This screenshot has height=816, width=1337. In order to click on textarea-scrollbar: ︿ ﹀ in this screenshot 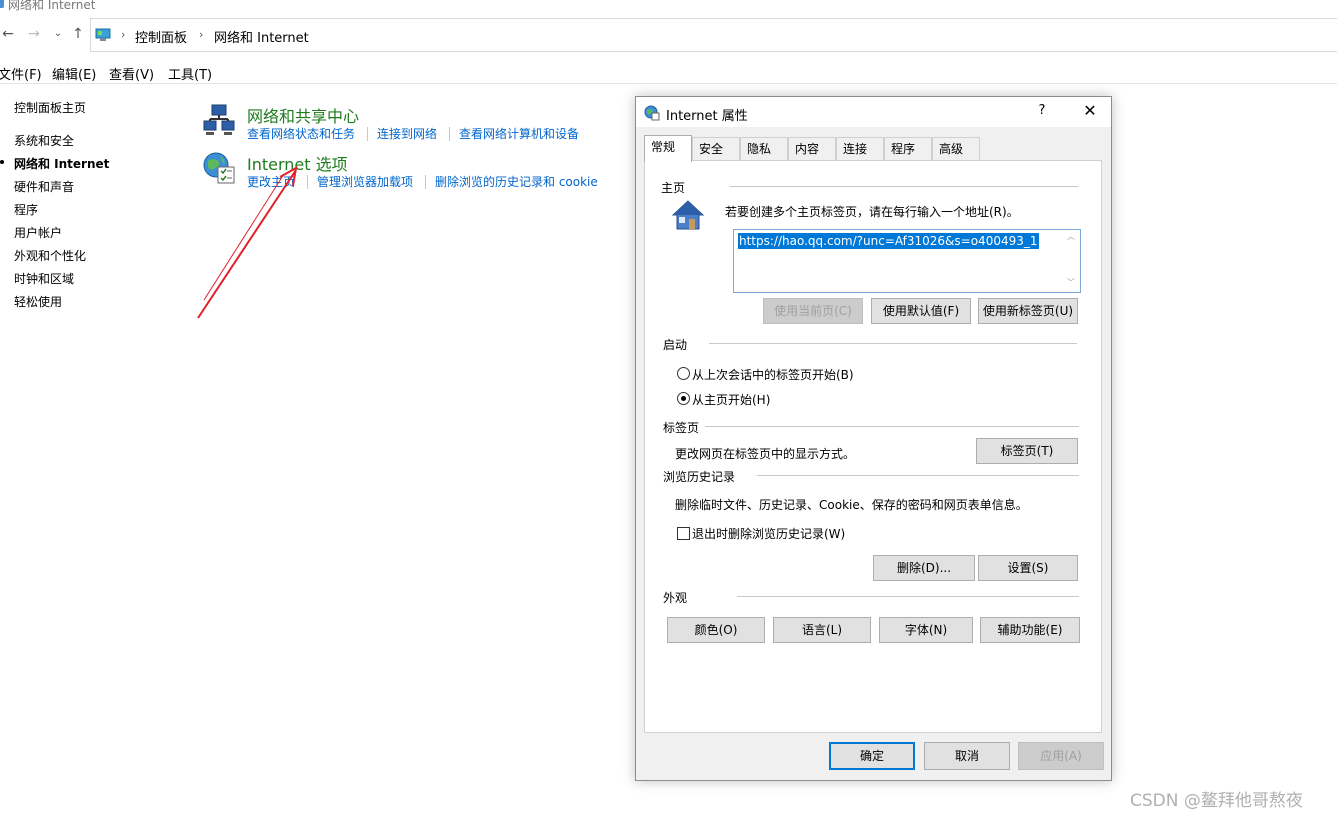, I will do `click(1071, 261)`.